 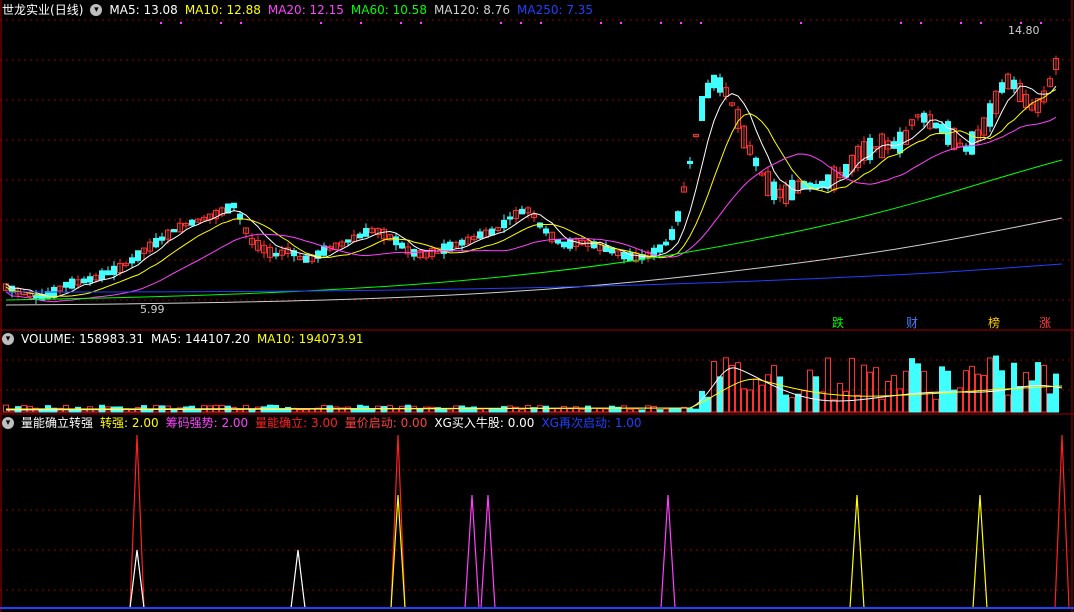 I want to click on ma5-label: MA5: 13.08, so click(x=143, y=10).